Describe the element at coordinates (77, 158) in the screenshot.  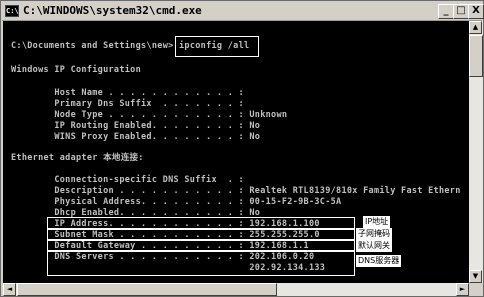
I see `console-line: Ethernet adapter 本地连接:` at that location.